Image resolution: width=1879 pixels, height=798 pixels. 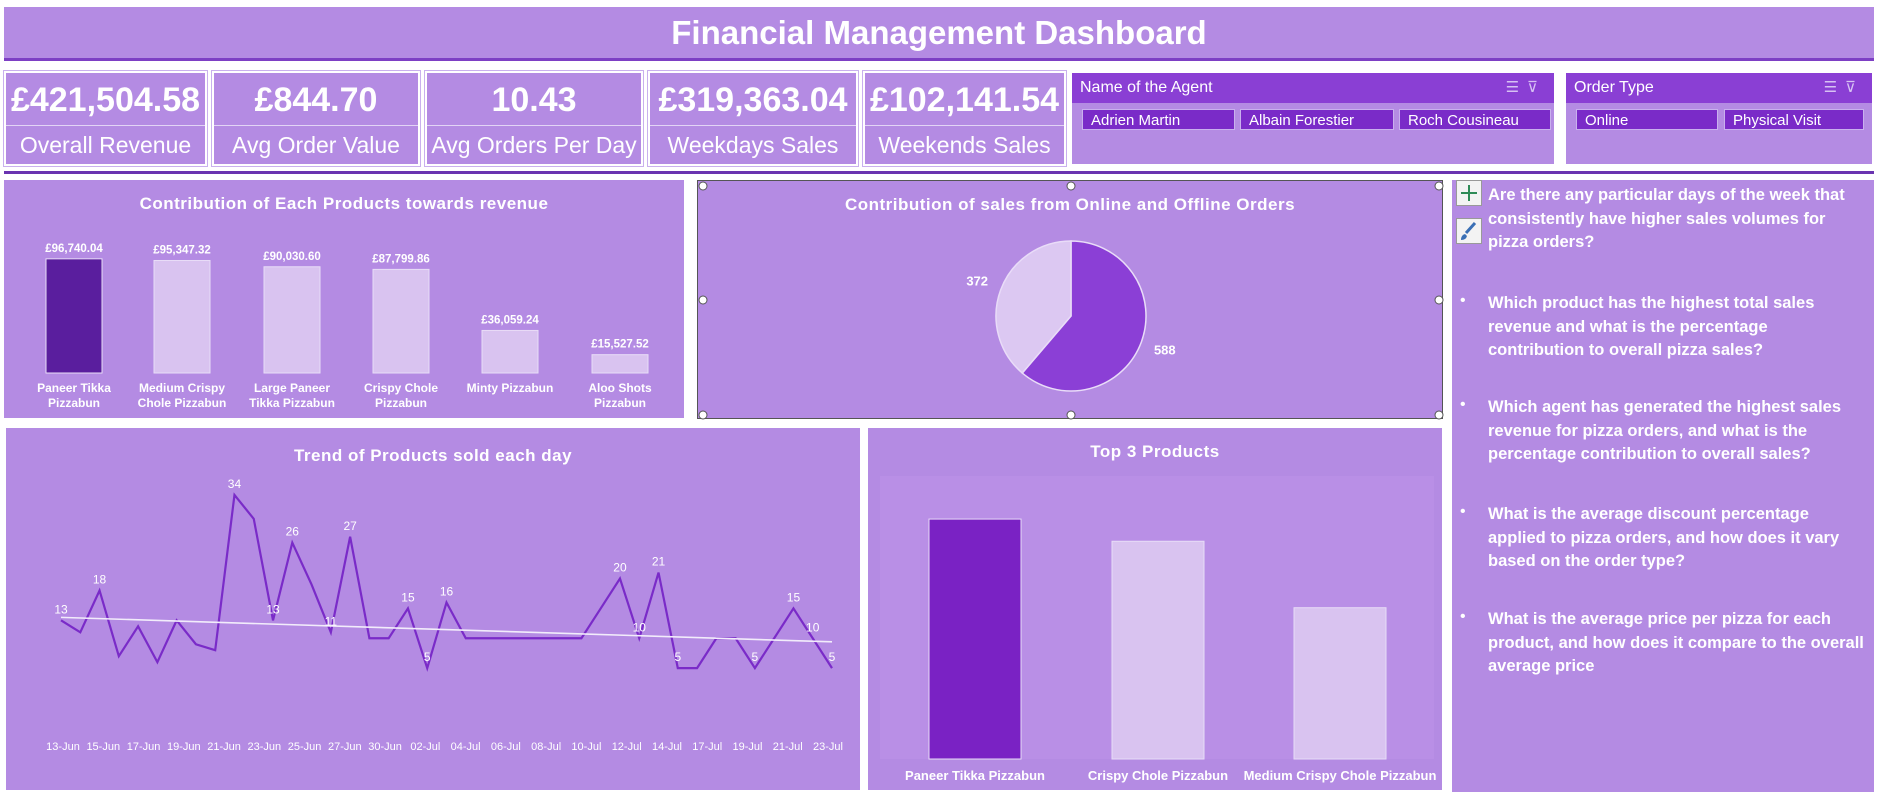 I want to click on x-tick-label: 19-Jun, so click(x=184, y=747).